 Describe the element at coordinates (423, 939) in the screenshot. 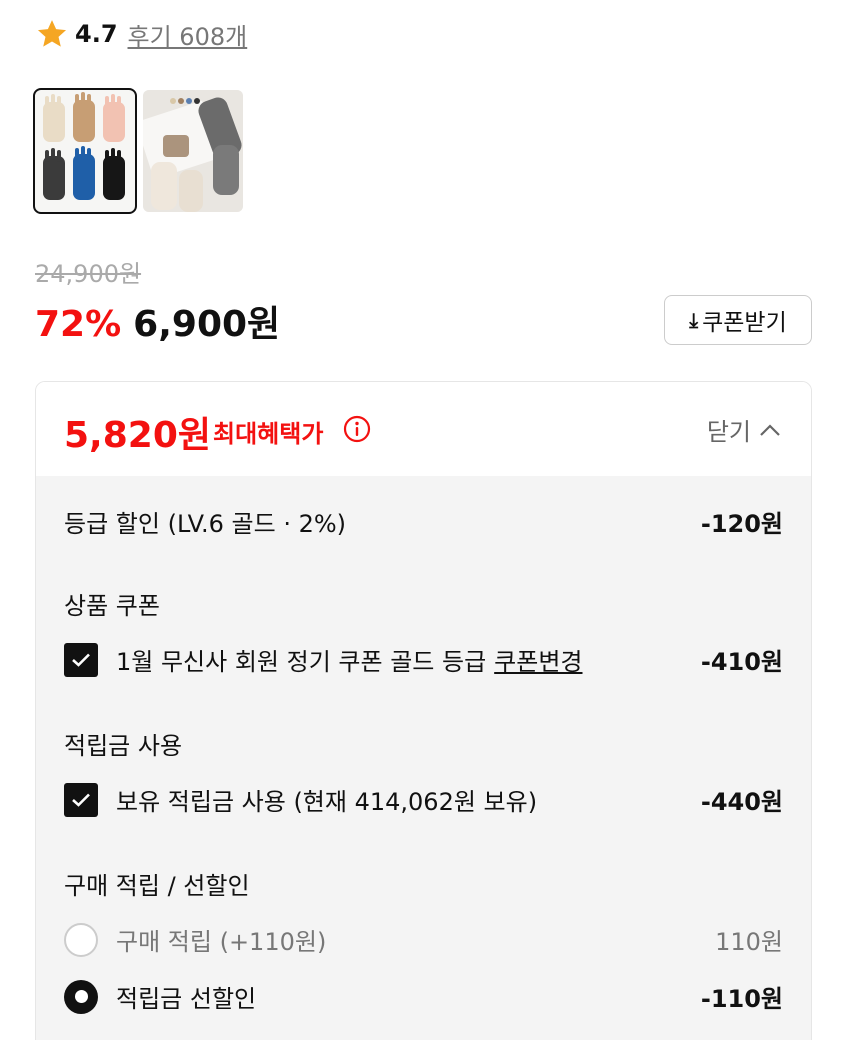

I see `purchase-reward-option-row: 구매 적립 (+110원) 110원` at that location.